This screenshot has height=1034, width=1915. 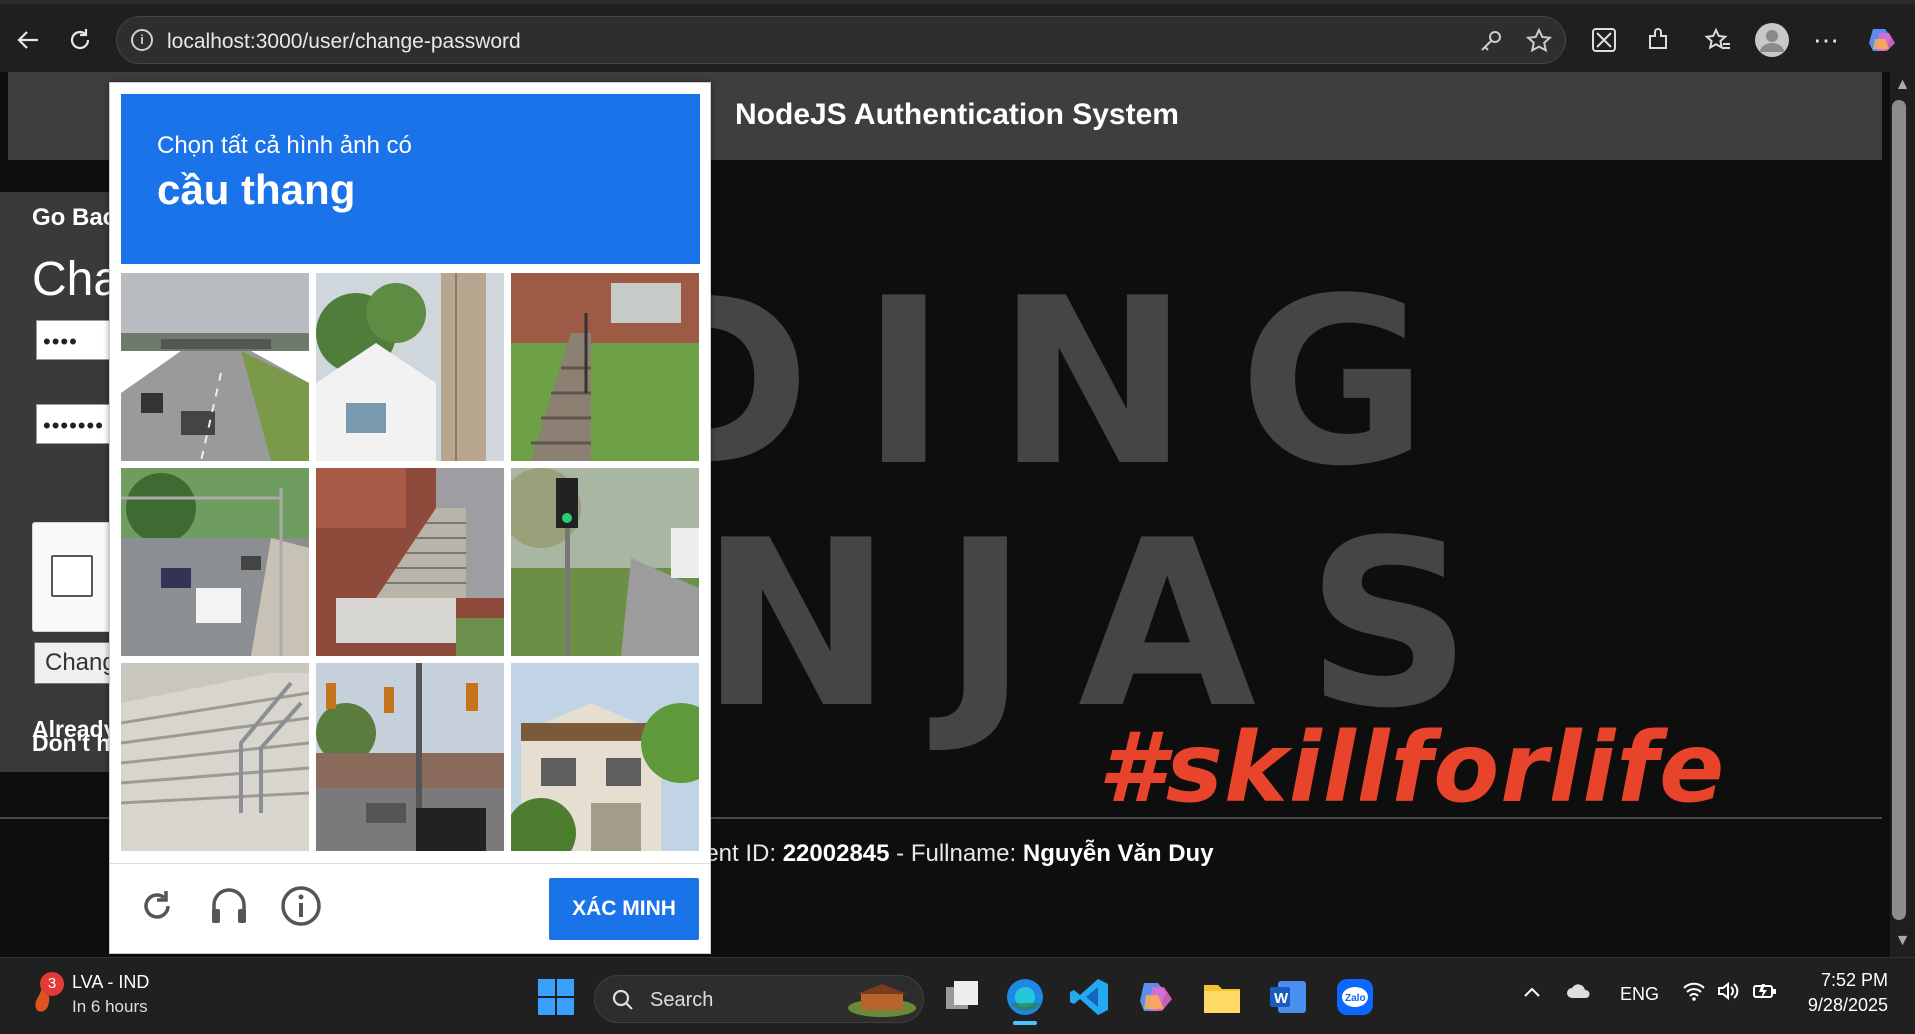 I want to click on language-indicator: ENG, so click(x=1639, y=994).